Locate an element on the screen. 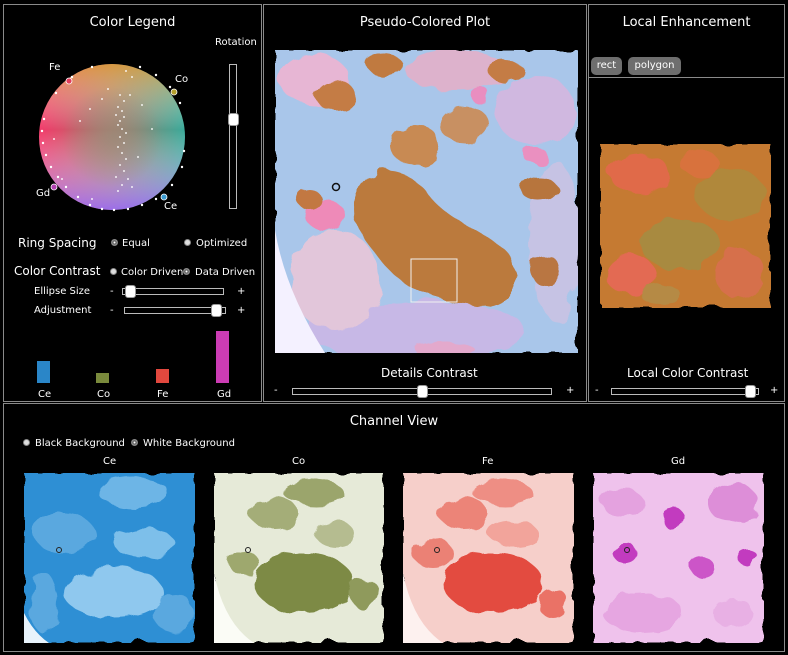  rotation-label: Rotation is located at coordinates (236, 42).